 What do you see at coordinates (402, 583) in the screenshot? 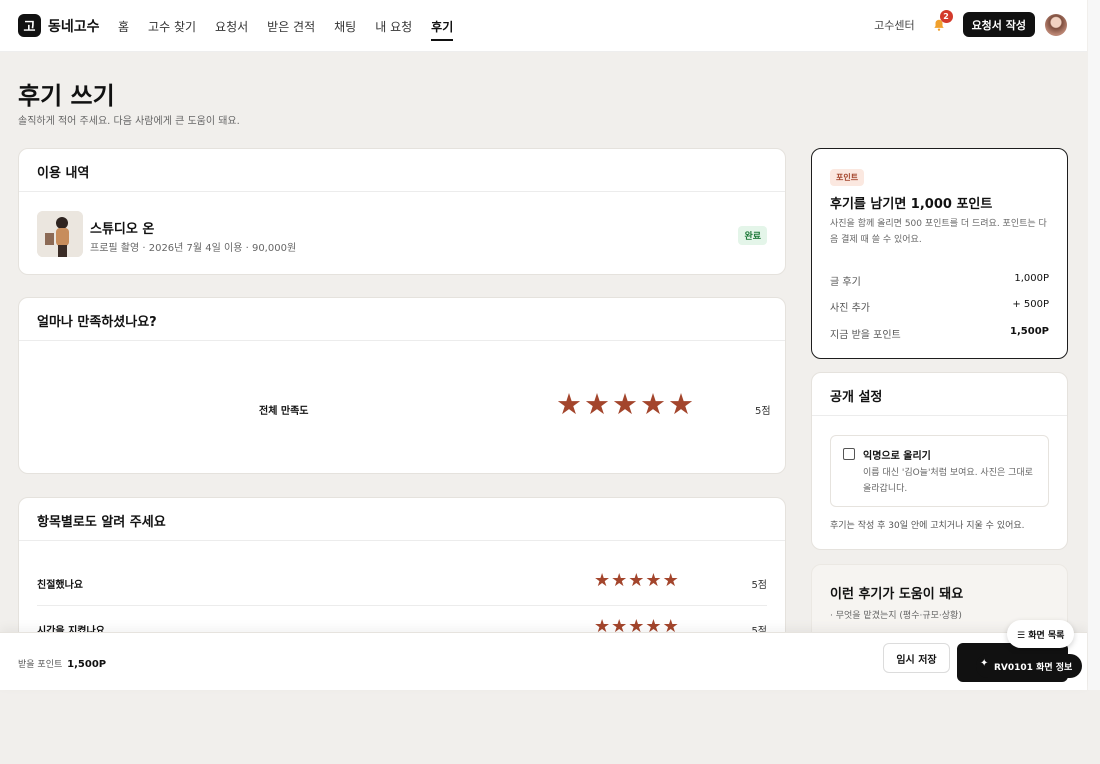
I see `rating-row-kindness: 친절했나요 ★ ★ ★ ★ ★ 5점` at bounding box center [402, 583].